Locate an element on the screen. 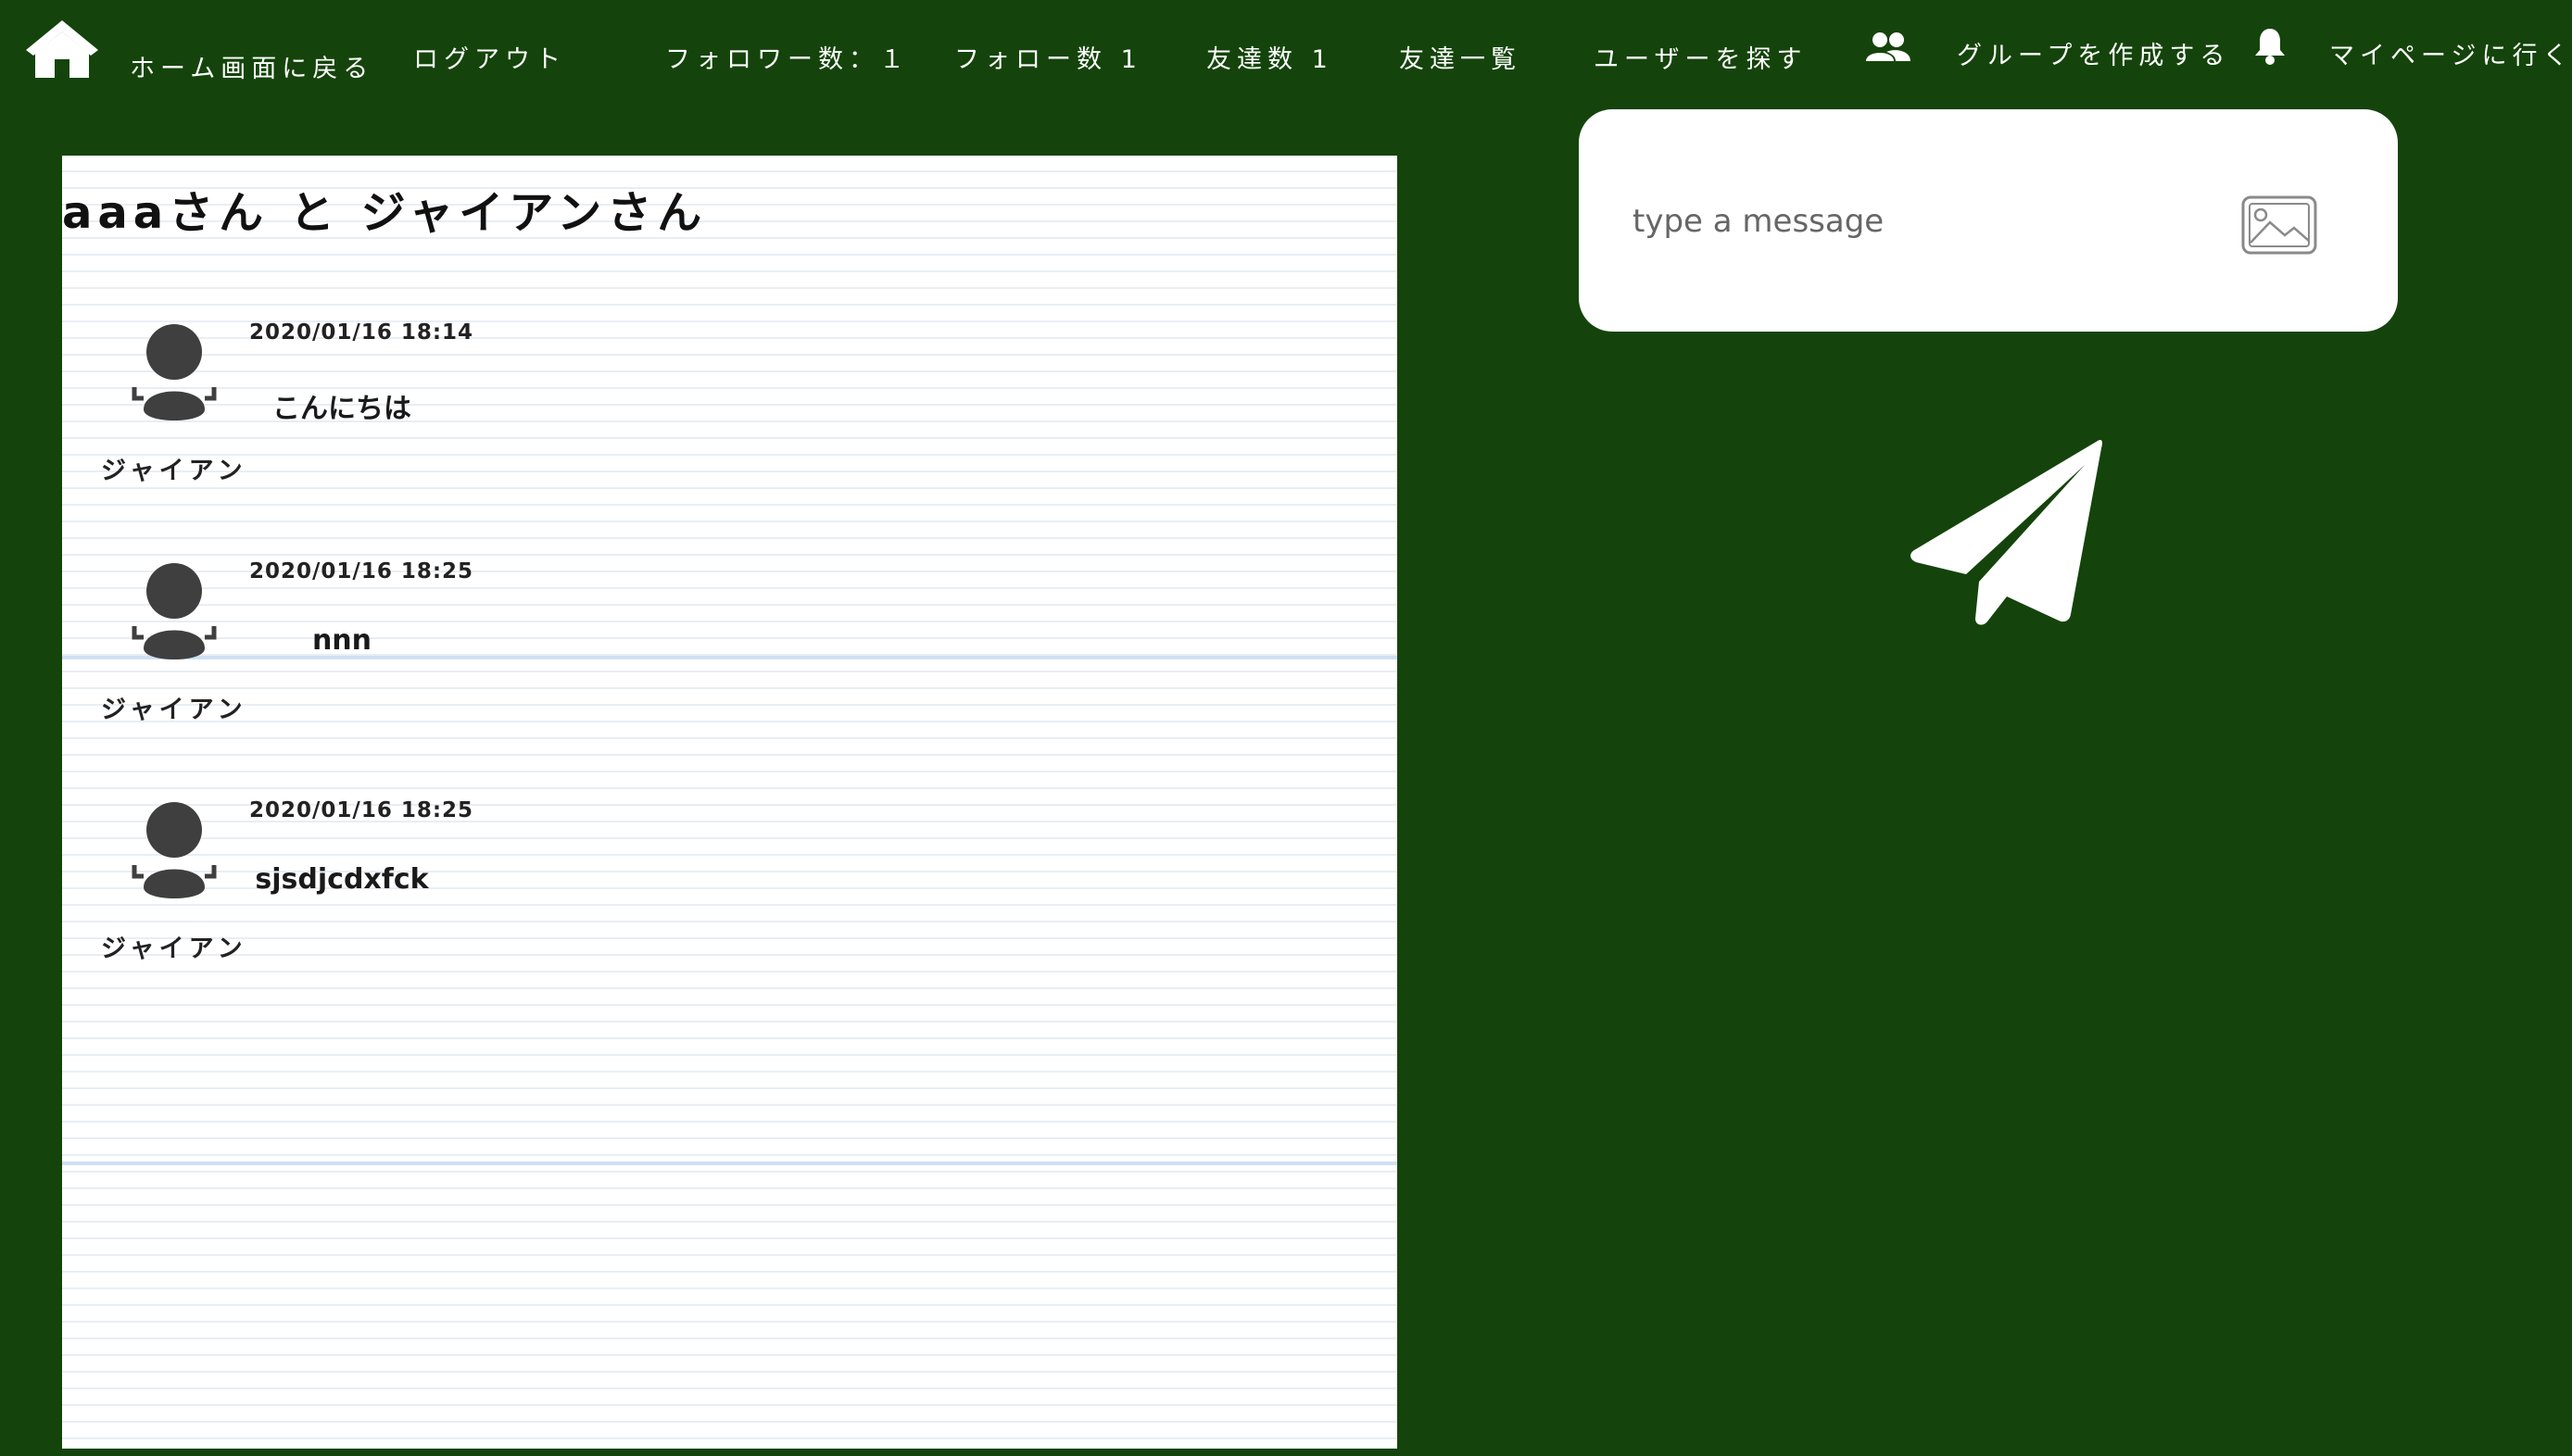  send-icon is located at coordinates (2006, 532).